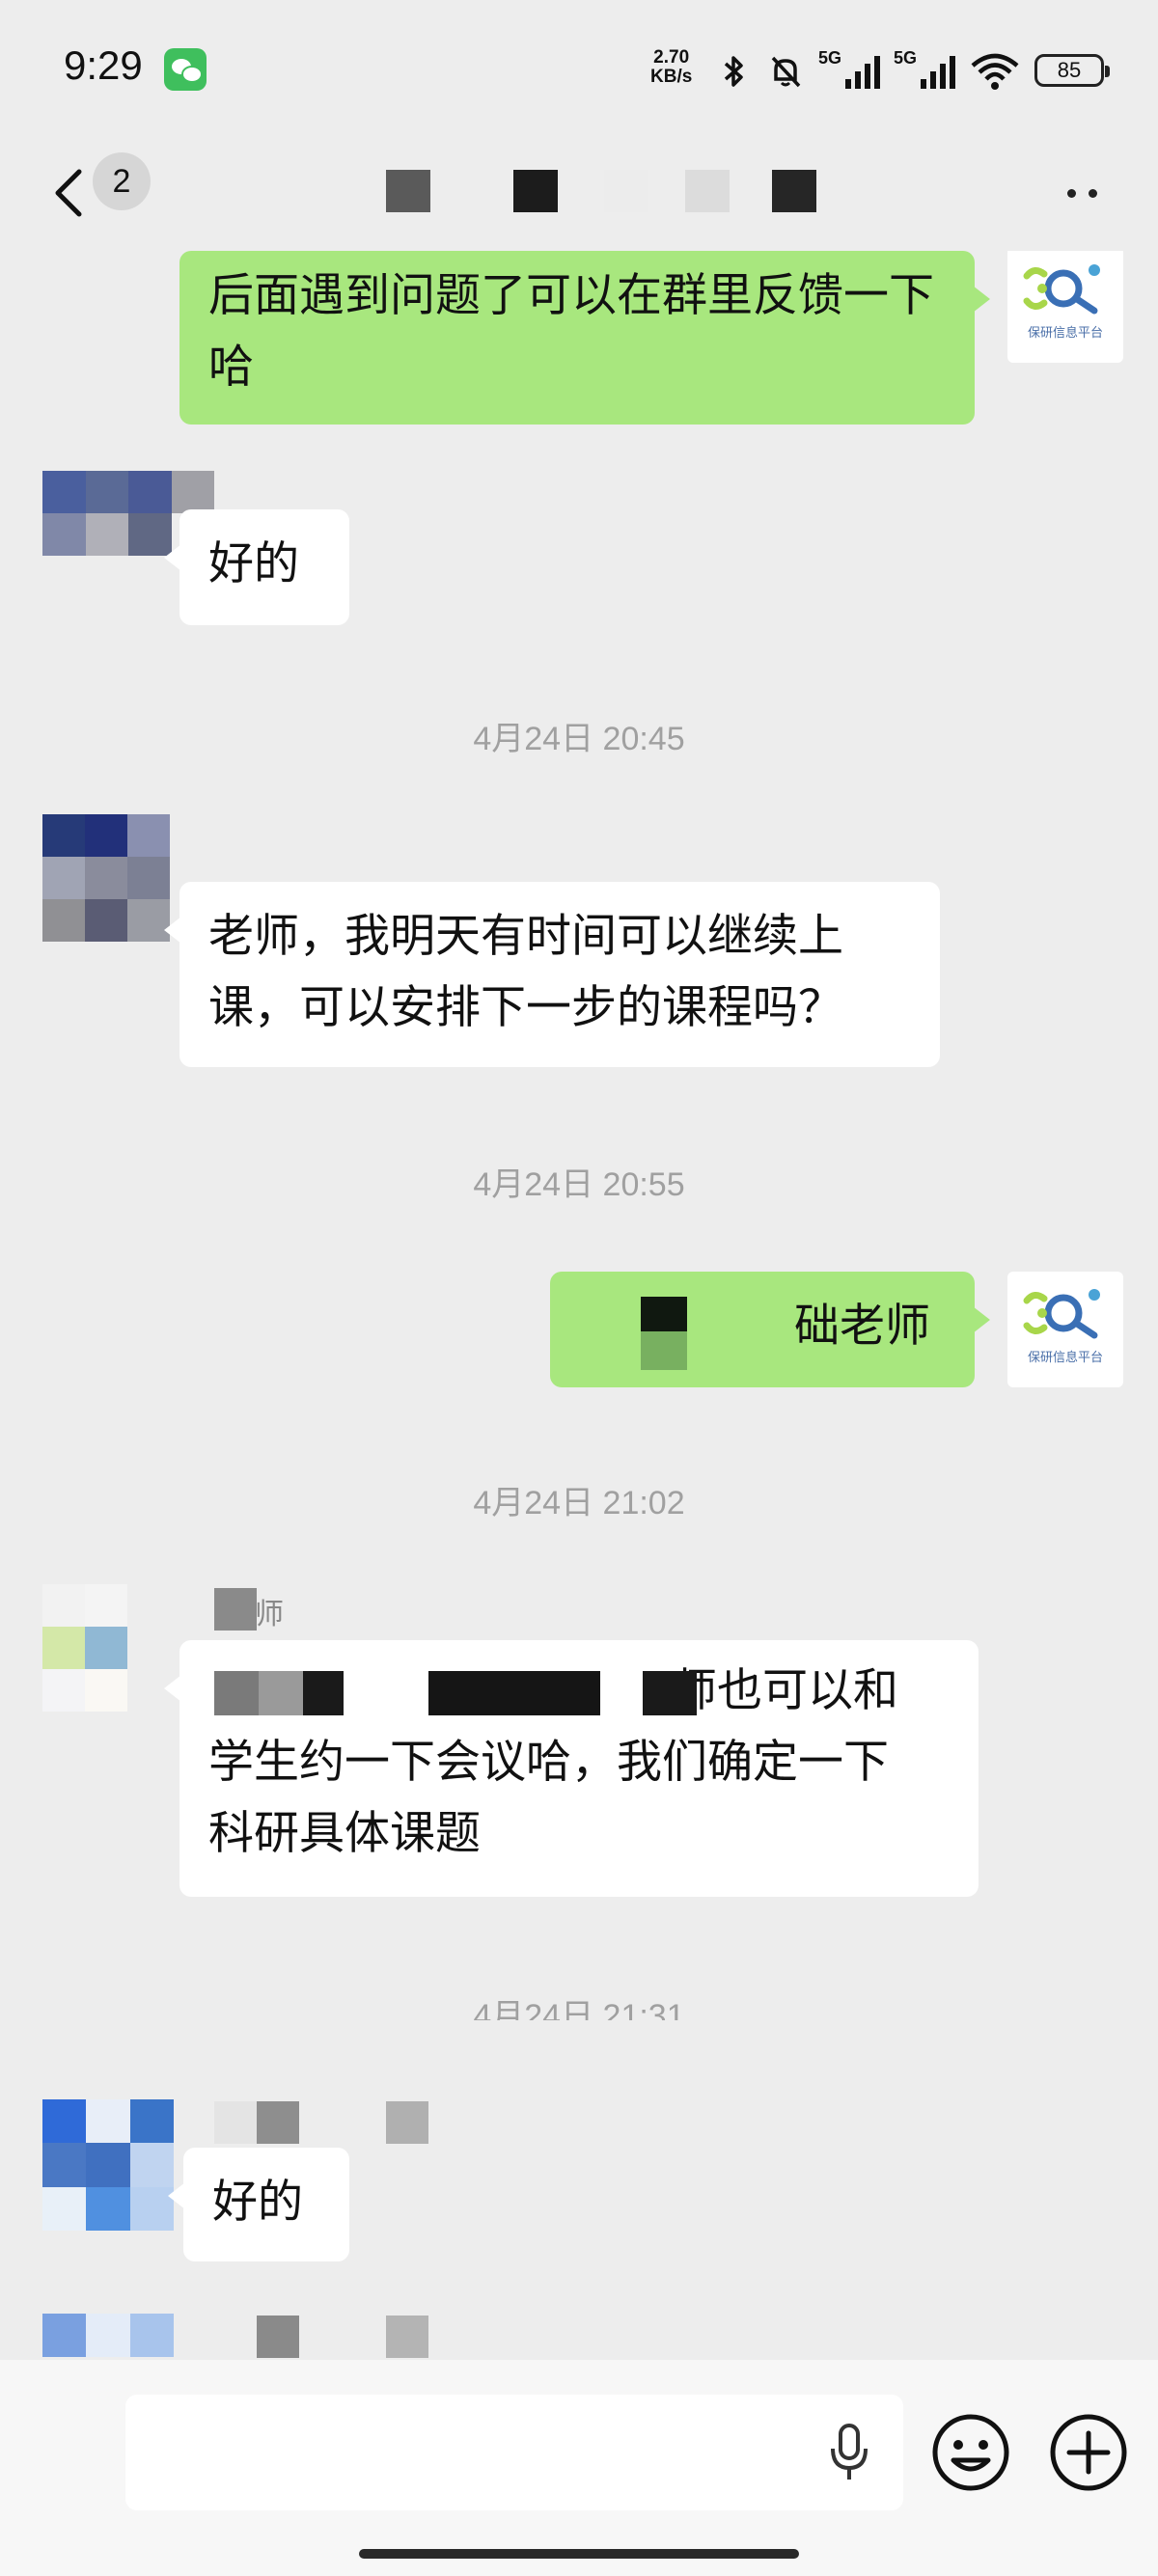 Image resolution: width=1158 pixels, height=2576 pixels. Describe the element at coordinates (103, 65) in the screenshot. I see `status-time: 9:29` at that location.